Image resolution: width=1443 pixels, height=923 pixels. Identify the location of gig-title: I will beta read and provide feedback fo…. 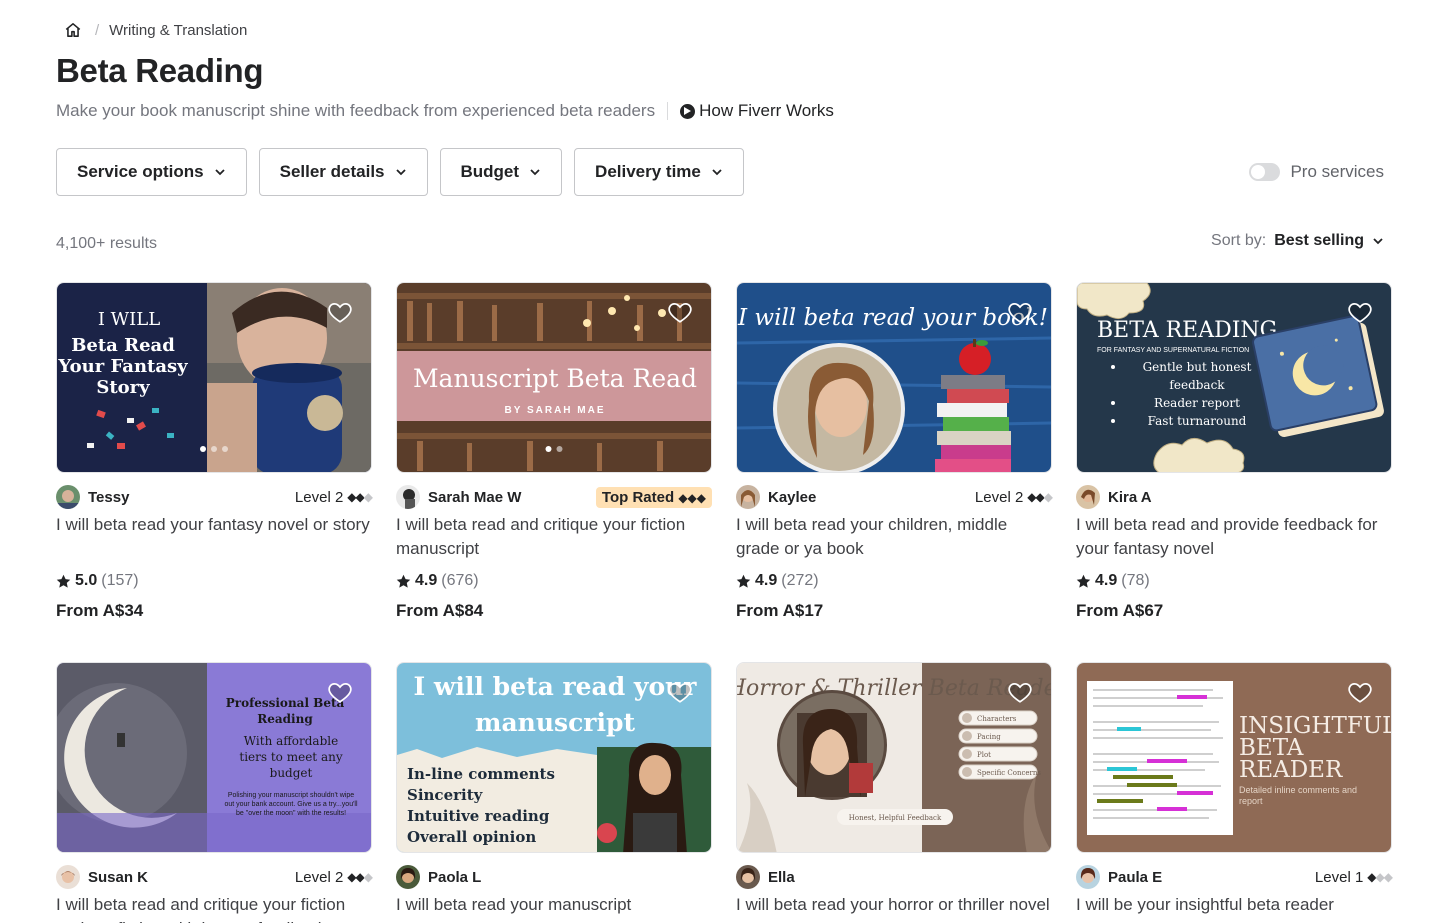
(1234, 537).